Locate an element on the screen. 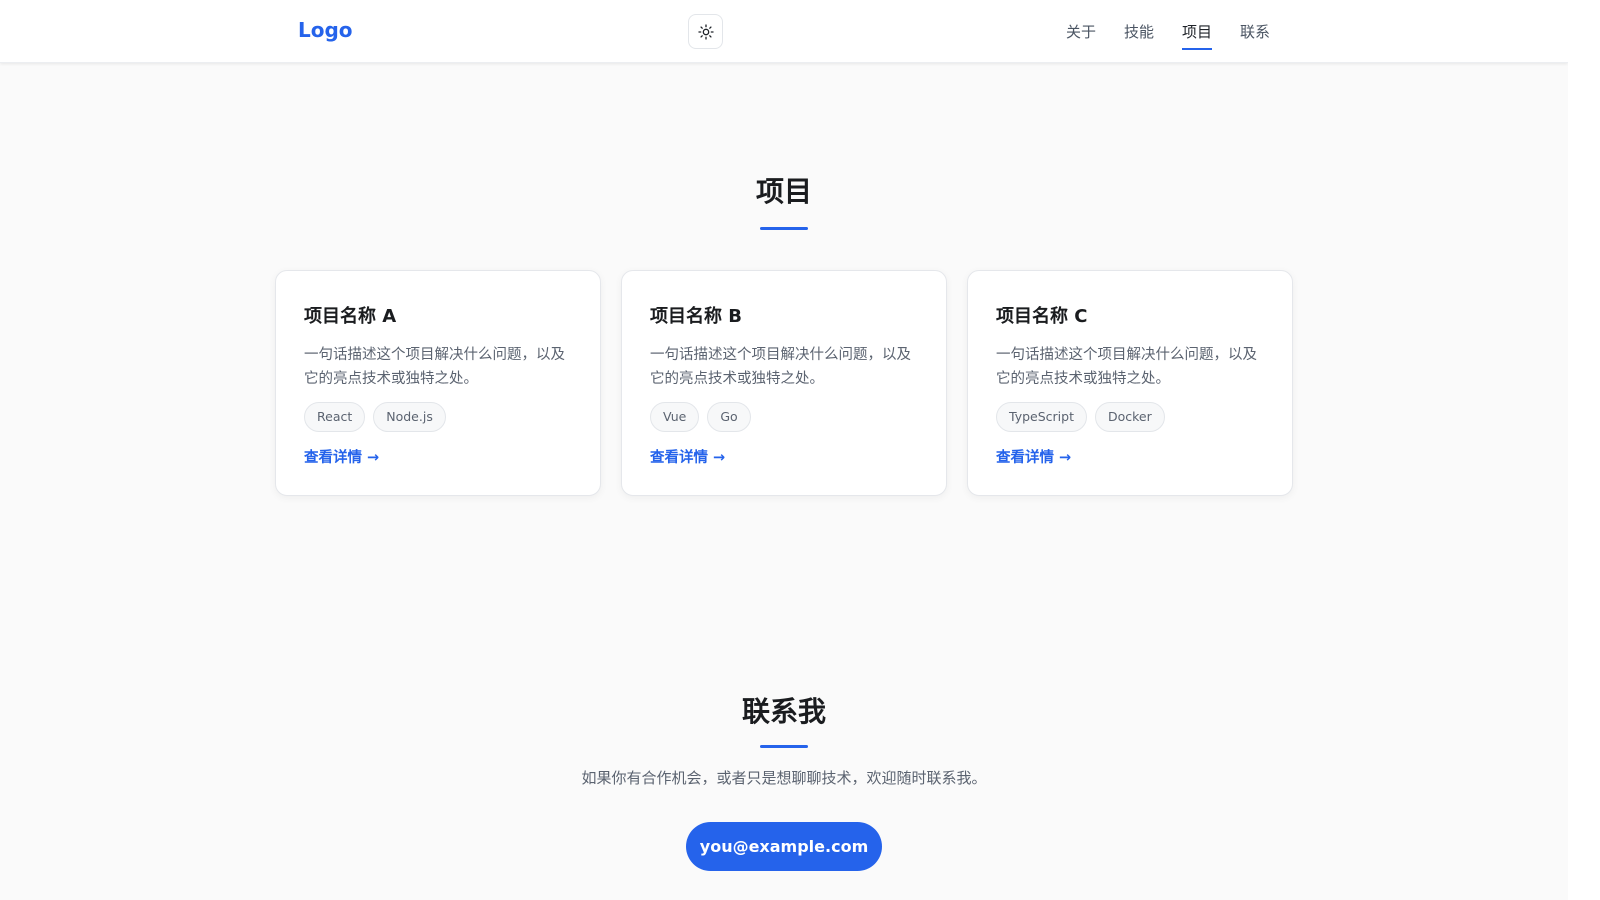  logo-link: Logo is located at coordinates (325, 30).